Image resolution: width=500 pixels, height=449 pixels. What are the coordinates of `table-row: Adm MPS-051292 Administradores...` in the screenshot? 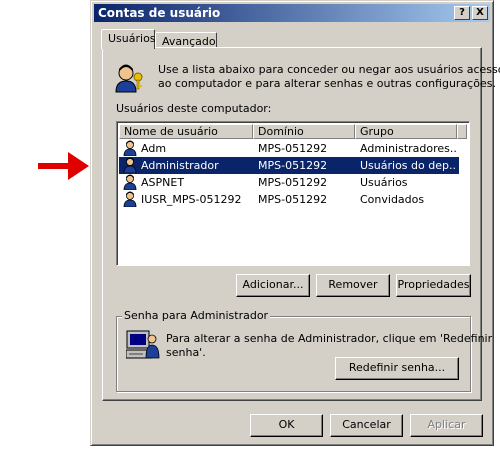 It's located at (289, 148).